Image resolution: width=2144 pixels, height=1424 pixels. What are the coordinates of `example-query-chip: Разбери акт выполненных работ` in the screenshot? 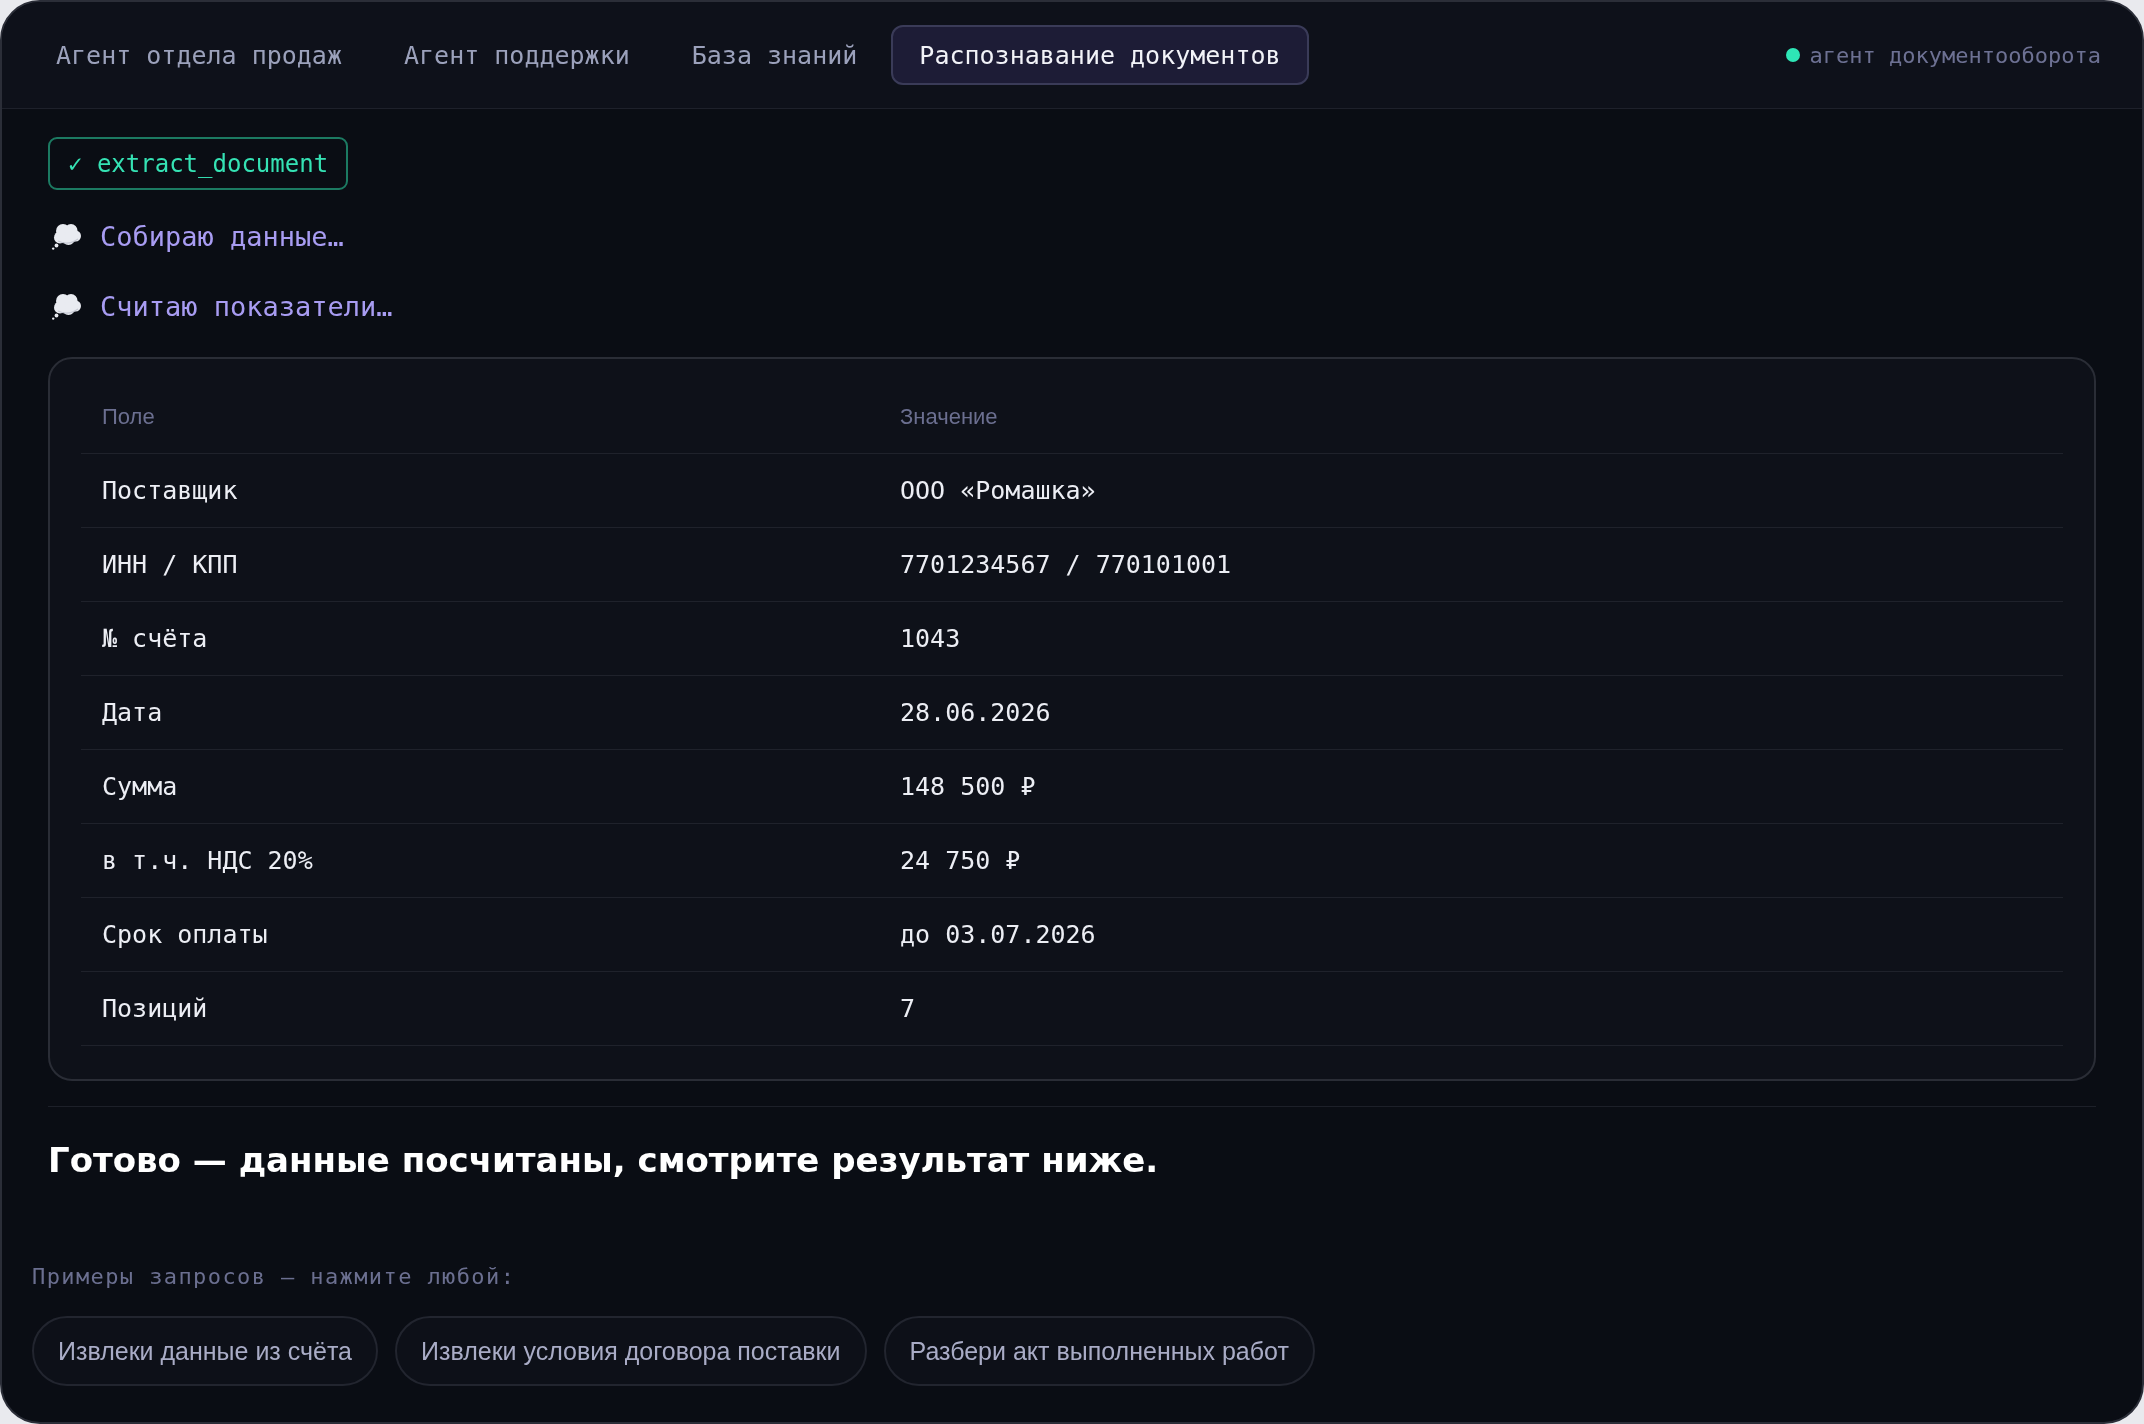 It's located at (1099, 1351).